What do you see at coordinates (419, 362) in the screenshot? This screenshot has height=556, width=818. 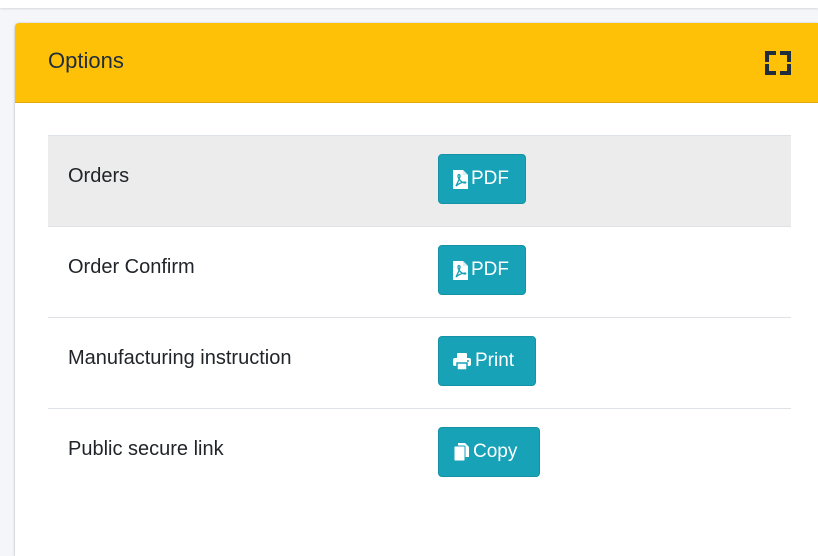 I see `table-row: Manufacturing instruction Print` at bounding box center [419, 362].